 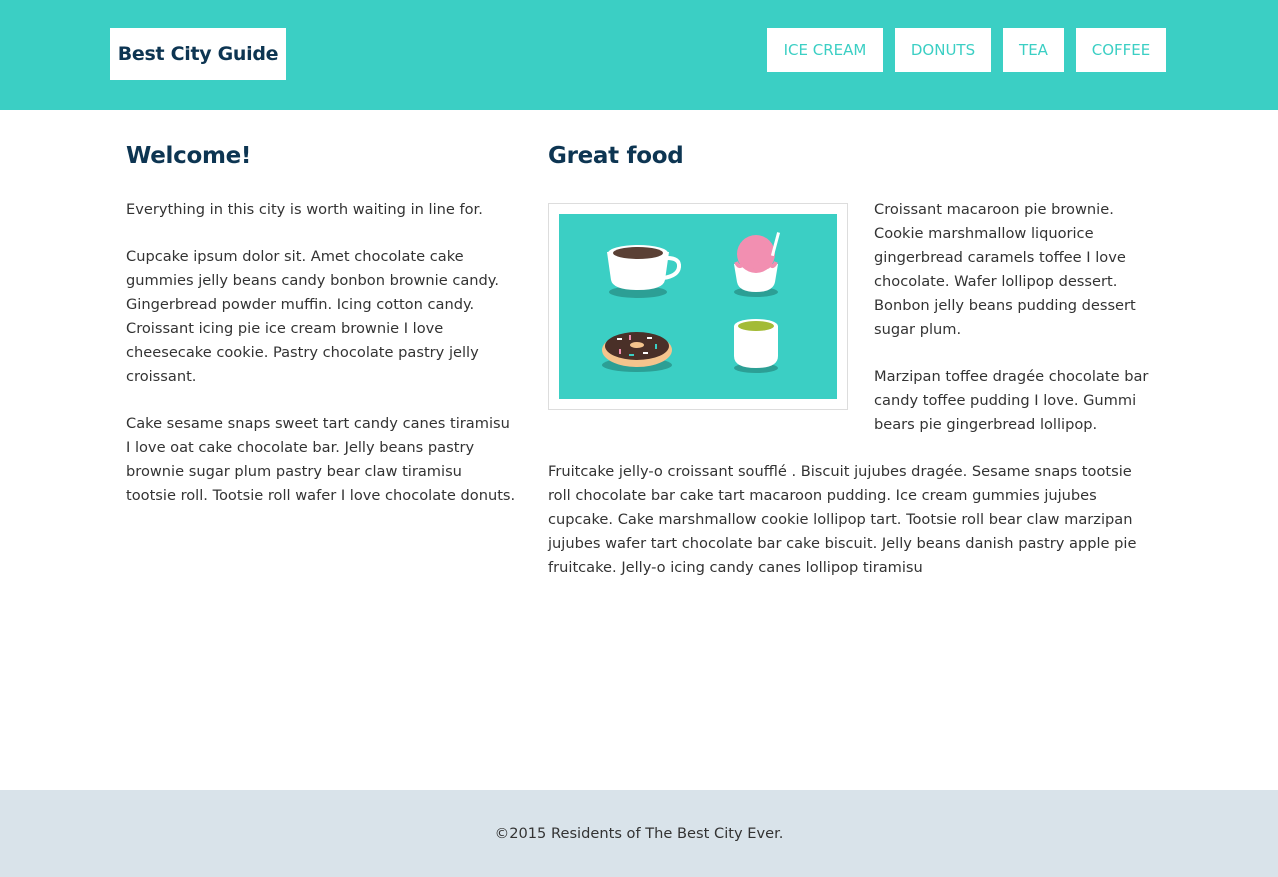 What do you see at coordinates (198, 54) in the screenshot?
I see `site-logo: Best City Guide` at bounding box center [198, 54].